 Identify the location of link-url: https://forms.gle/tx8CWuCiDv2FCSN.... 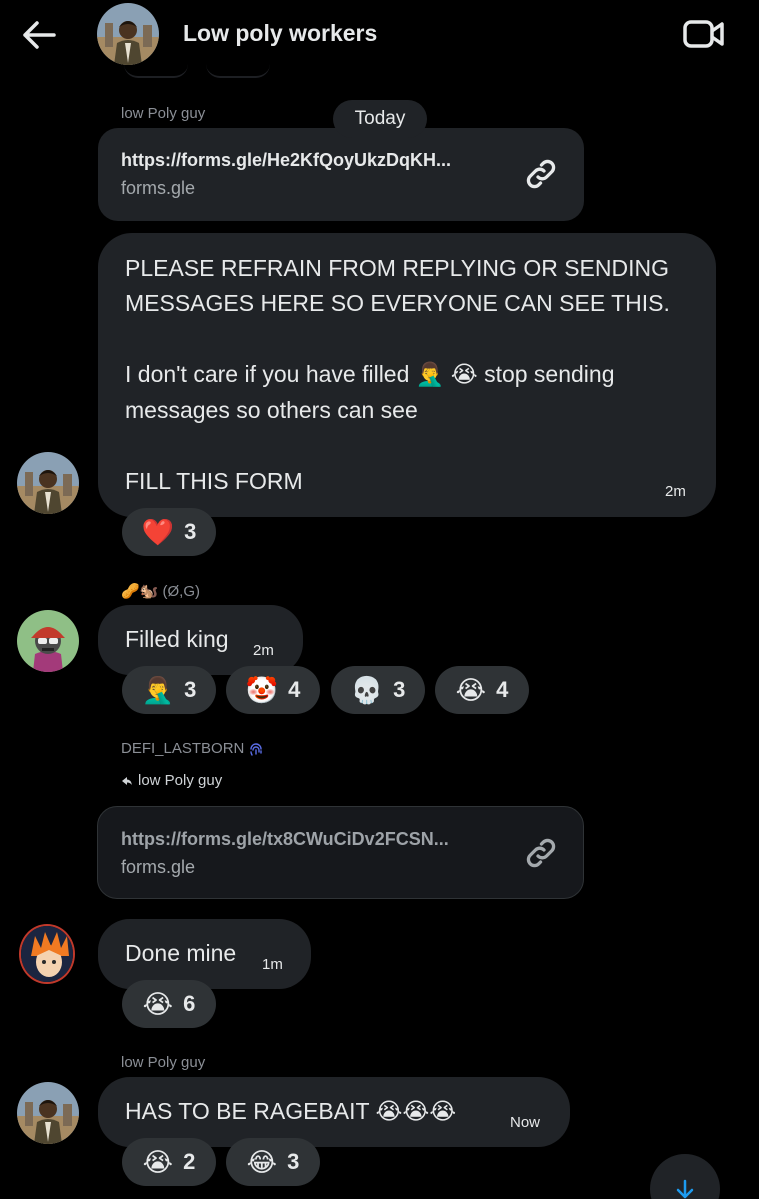
(285, 839).